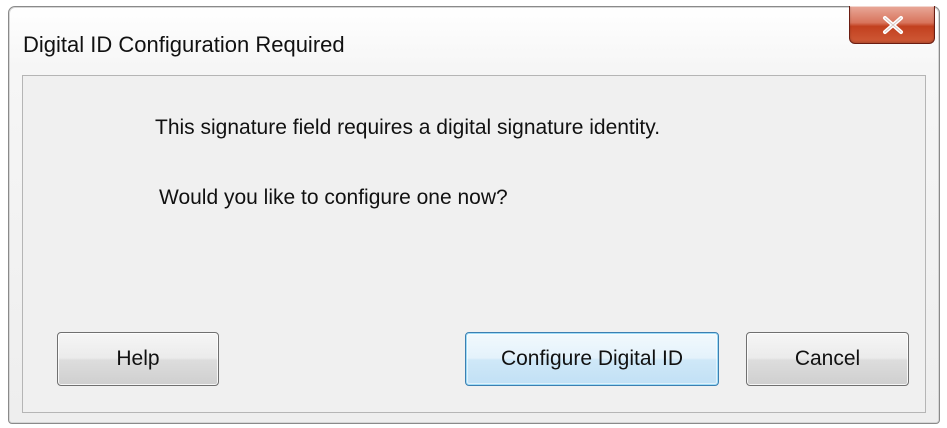 The image size is (947, 428). Describe the element at coordinates (138, 359) in the screenshot. I see `help-button: Help` at that location.